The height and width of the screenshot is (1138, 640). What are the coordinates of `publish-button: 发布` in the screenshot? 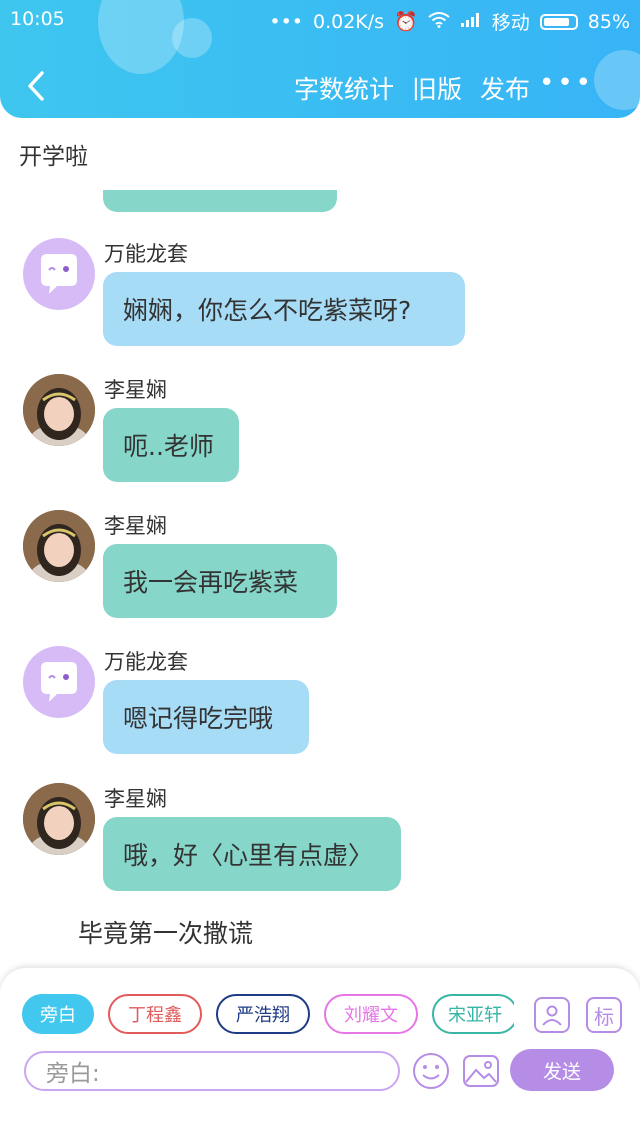 It's located at (505, 88).